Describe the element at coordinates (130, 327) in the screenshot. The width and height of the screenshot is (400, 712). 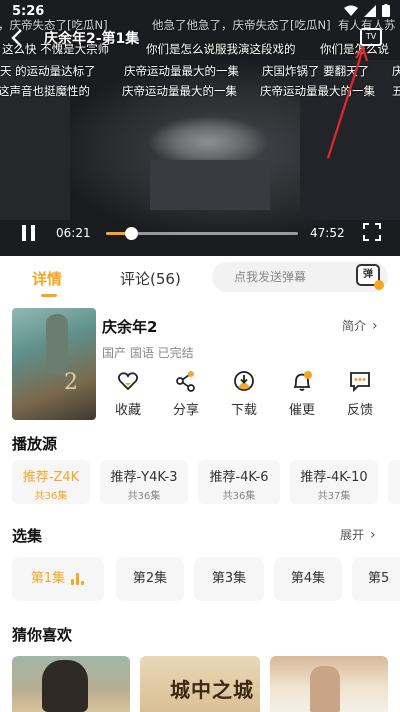
I see `show-title: 庆余年2` at that location.